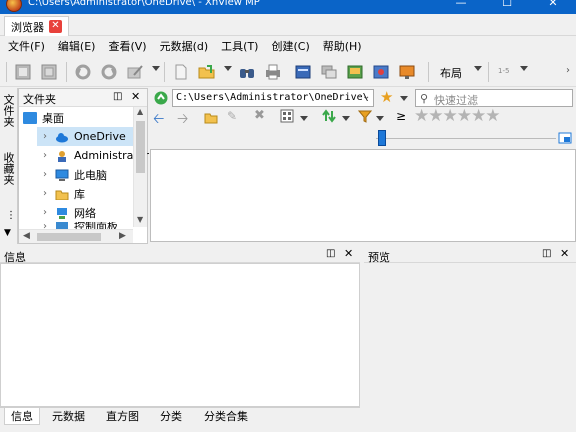 This screenshot has height=432, width=576. Describe the element at coordinates (451, 73) in the screenshot. I see `layout-button: 布局` at that location.